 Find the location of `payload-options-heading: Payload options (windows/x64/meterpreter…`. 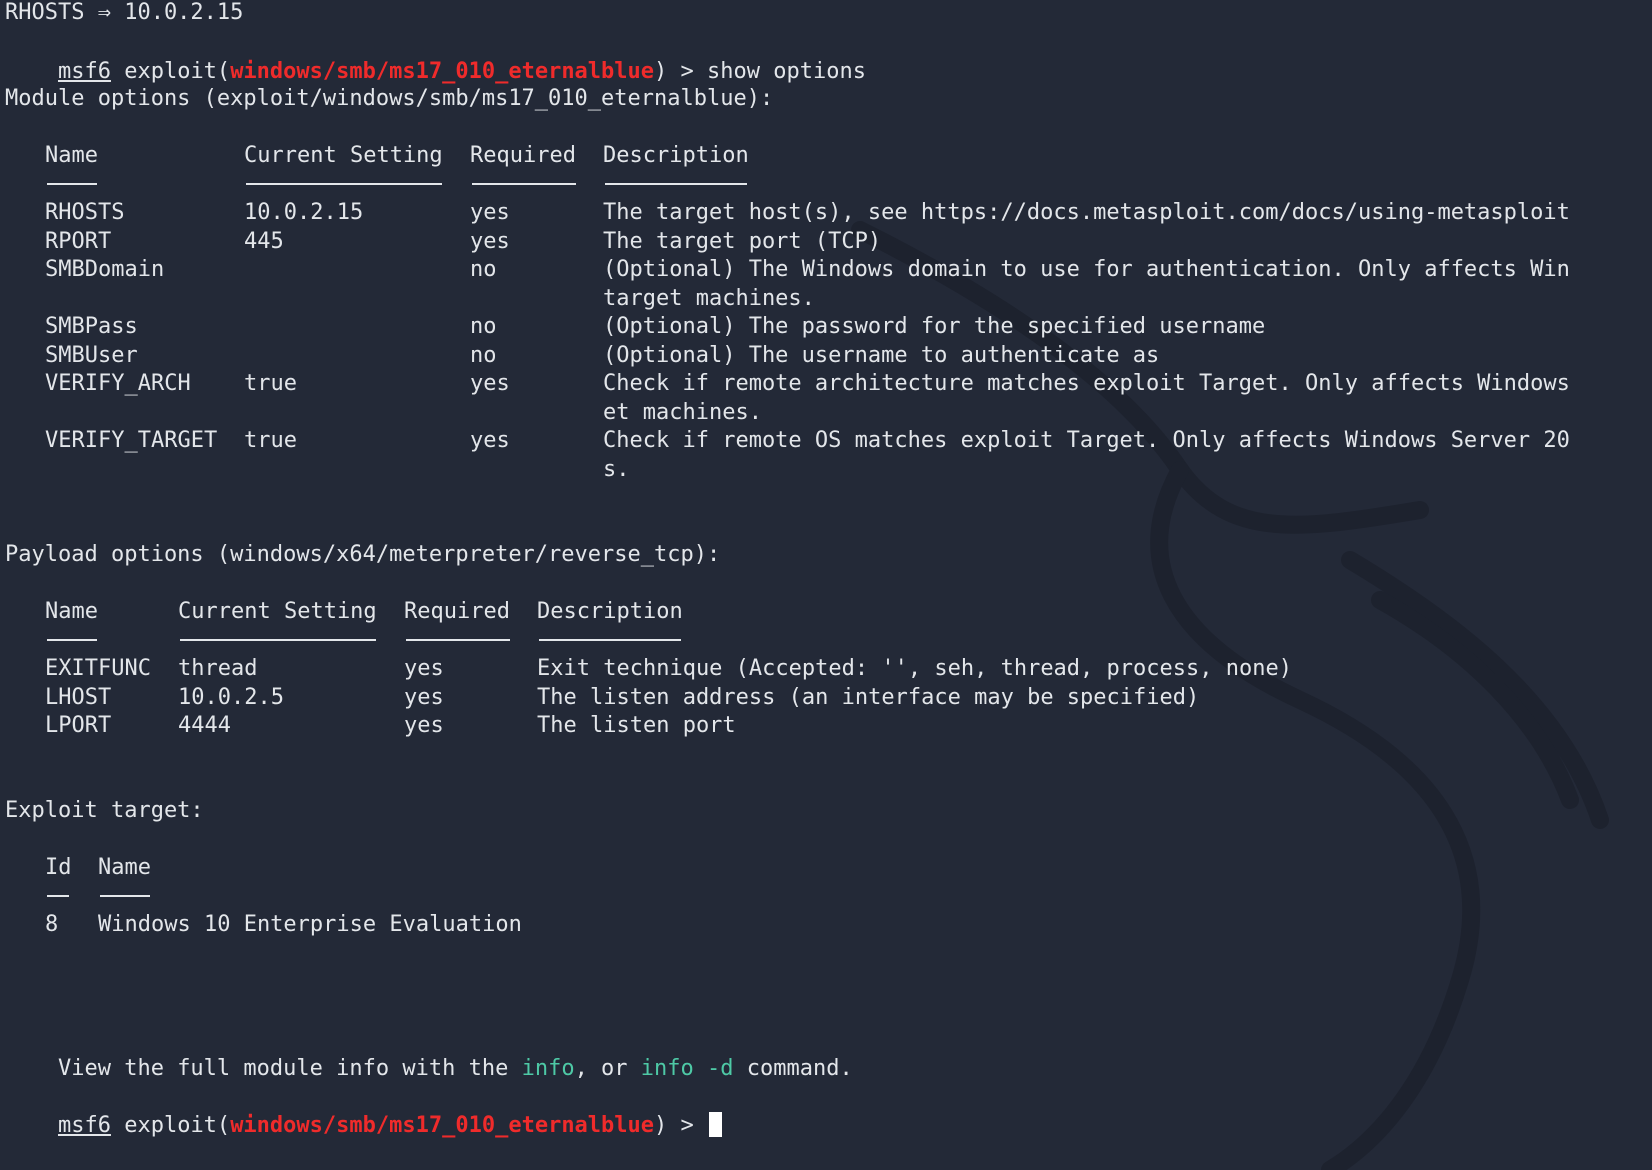

payload-options-heading: Payload options (windows/x64/meterpreter… is located at coordinates (363, 554).